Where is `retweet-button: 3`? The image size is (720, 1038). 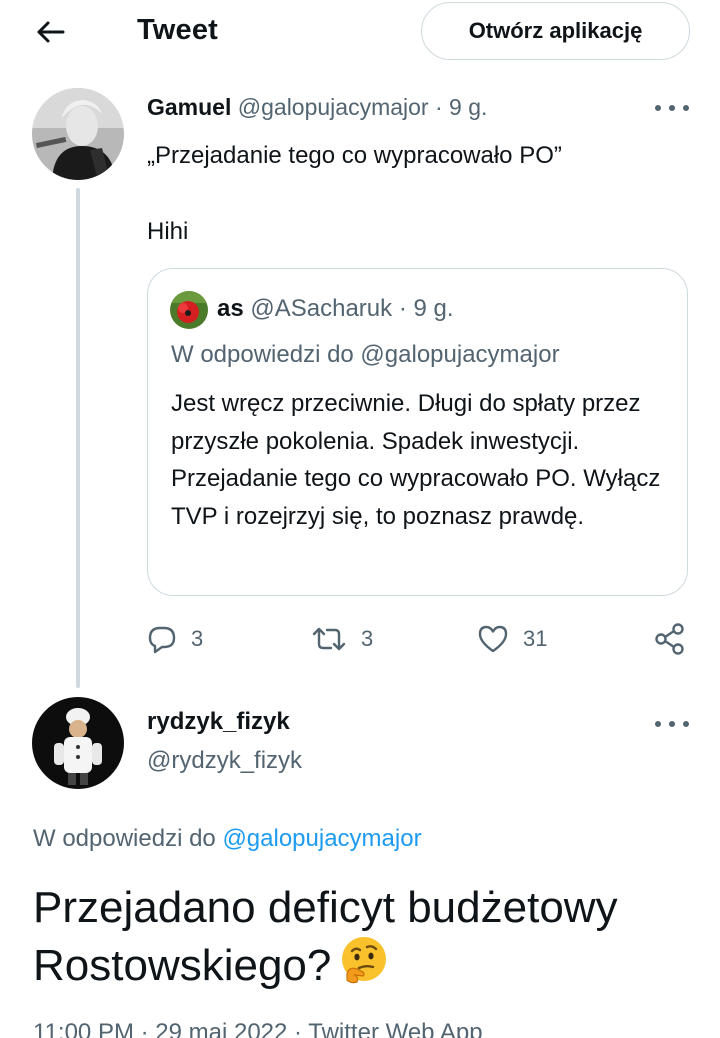
retweet-button: 3 is located at coordinates (342, 639).